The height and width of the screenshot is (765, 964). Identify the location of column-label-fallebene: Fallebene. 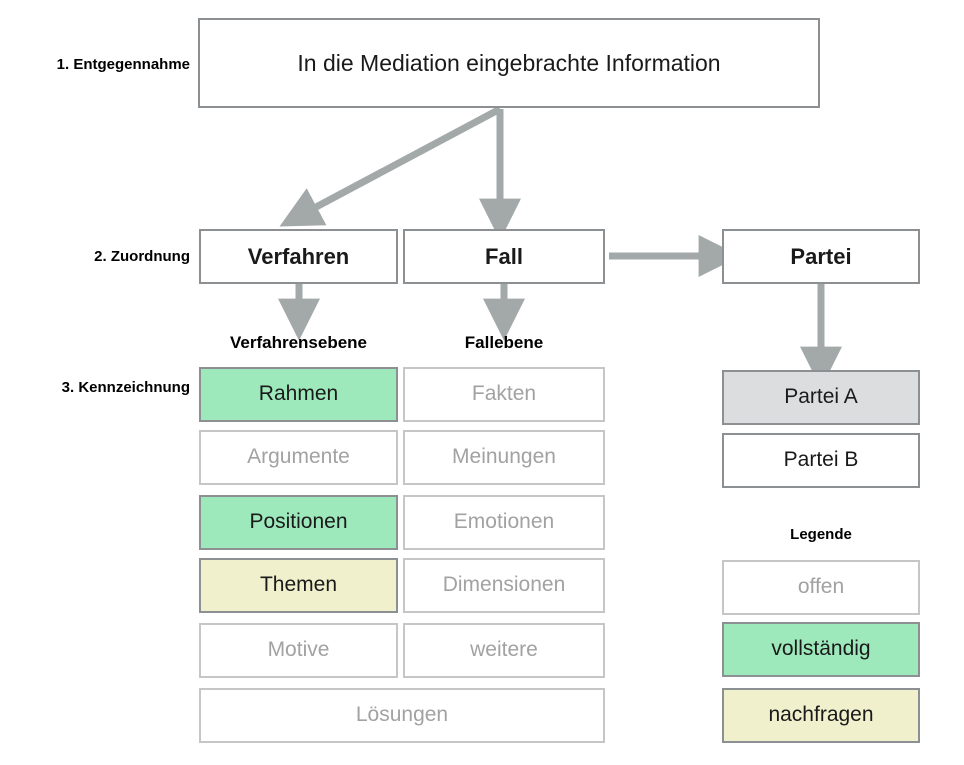
(504, 342).